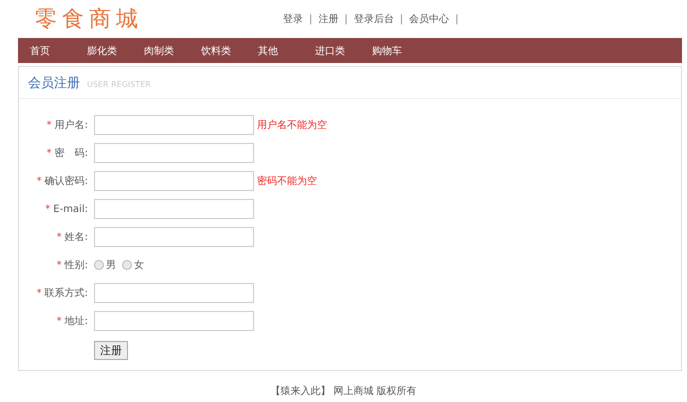 The width and height of the screenshot is (687, 402). What do you see at coordinates (429, 19) in the screenshot?
I see `top-link: 会员中心` at bounding box center [429, 19].